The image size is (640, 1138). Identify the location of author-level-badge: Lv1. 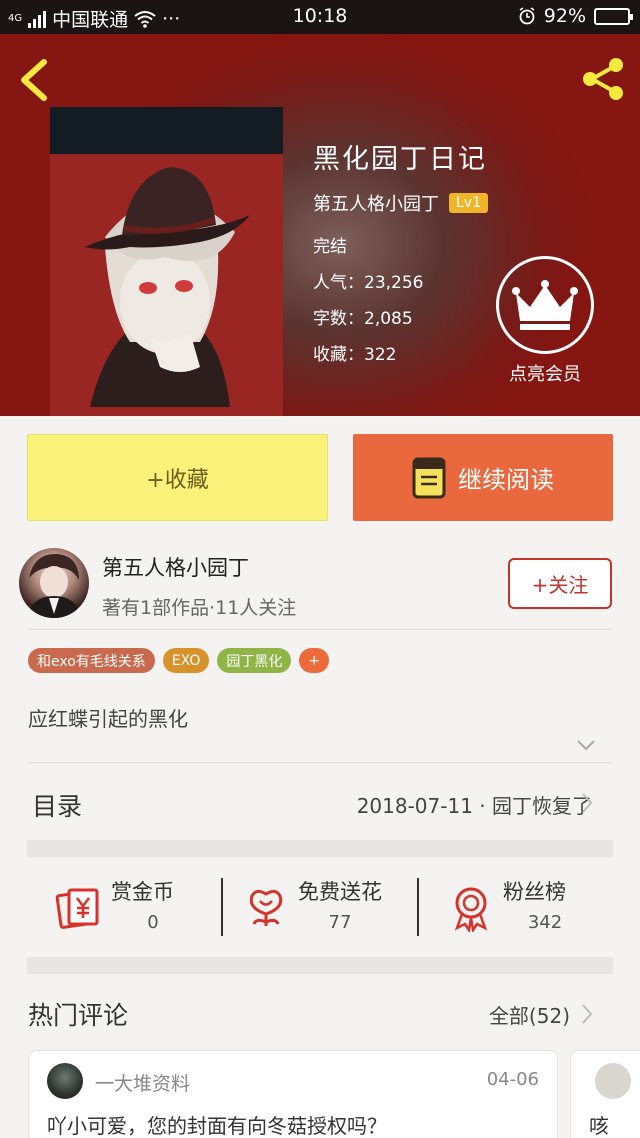
(468, 203).